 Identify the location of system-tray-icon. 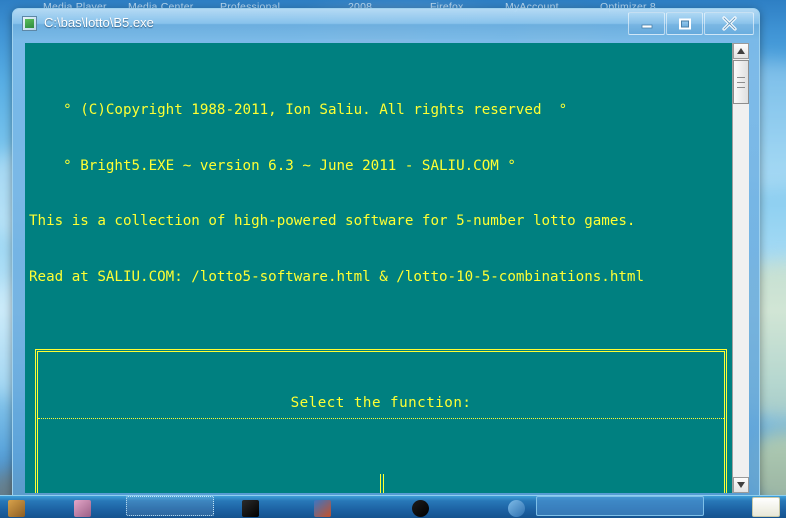
(766, 507).